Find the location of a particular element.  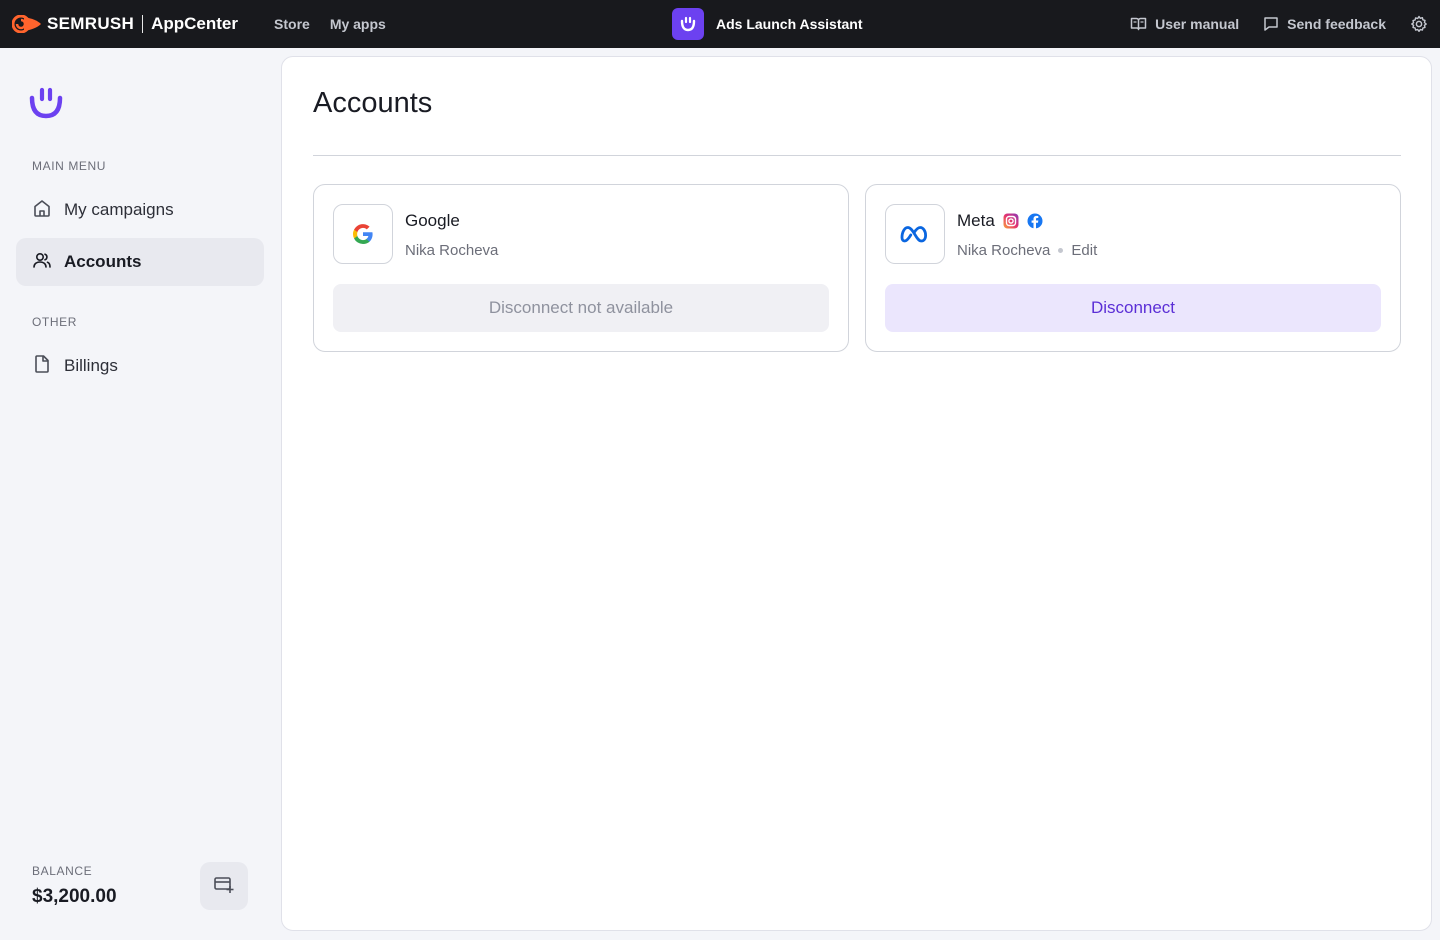

app-smile-logo-icon is located at coordinates (46, 105).